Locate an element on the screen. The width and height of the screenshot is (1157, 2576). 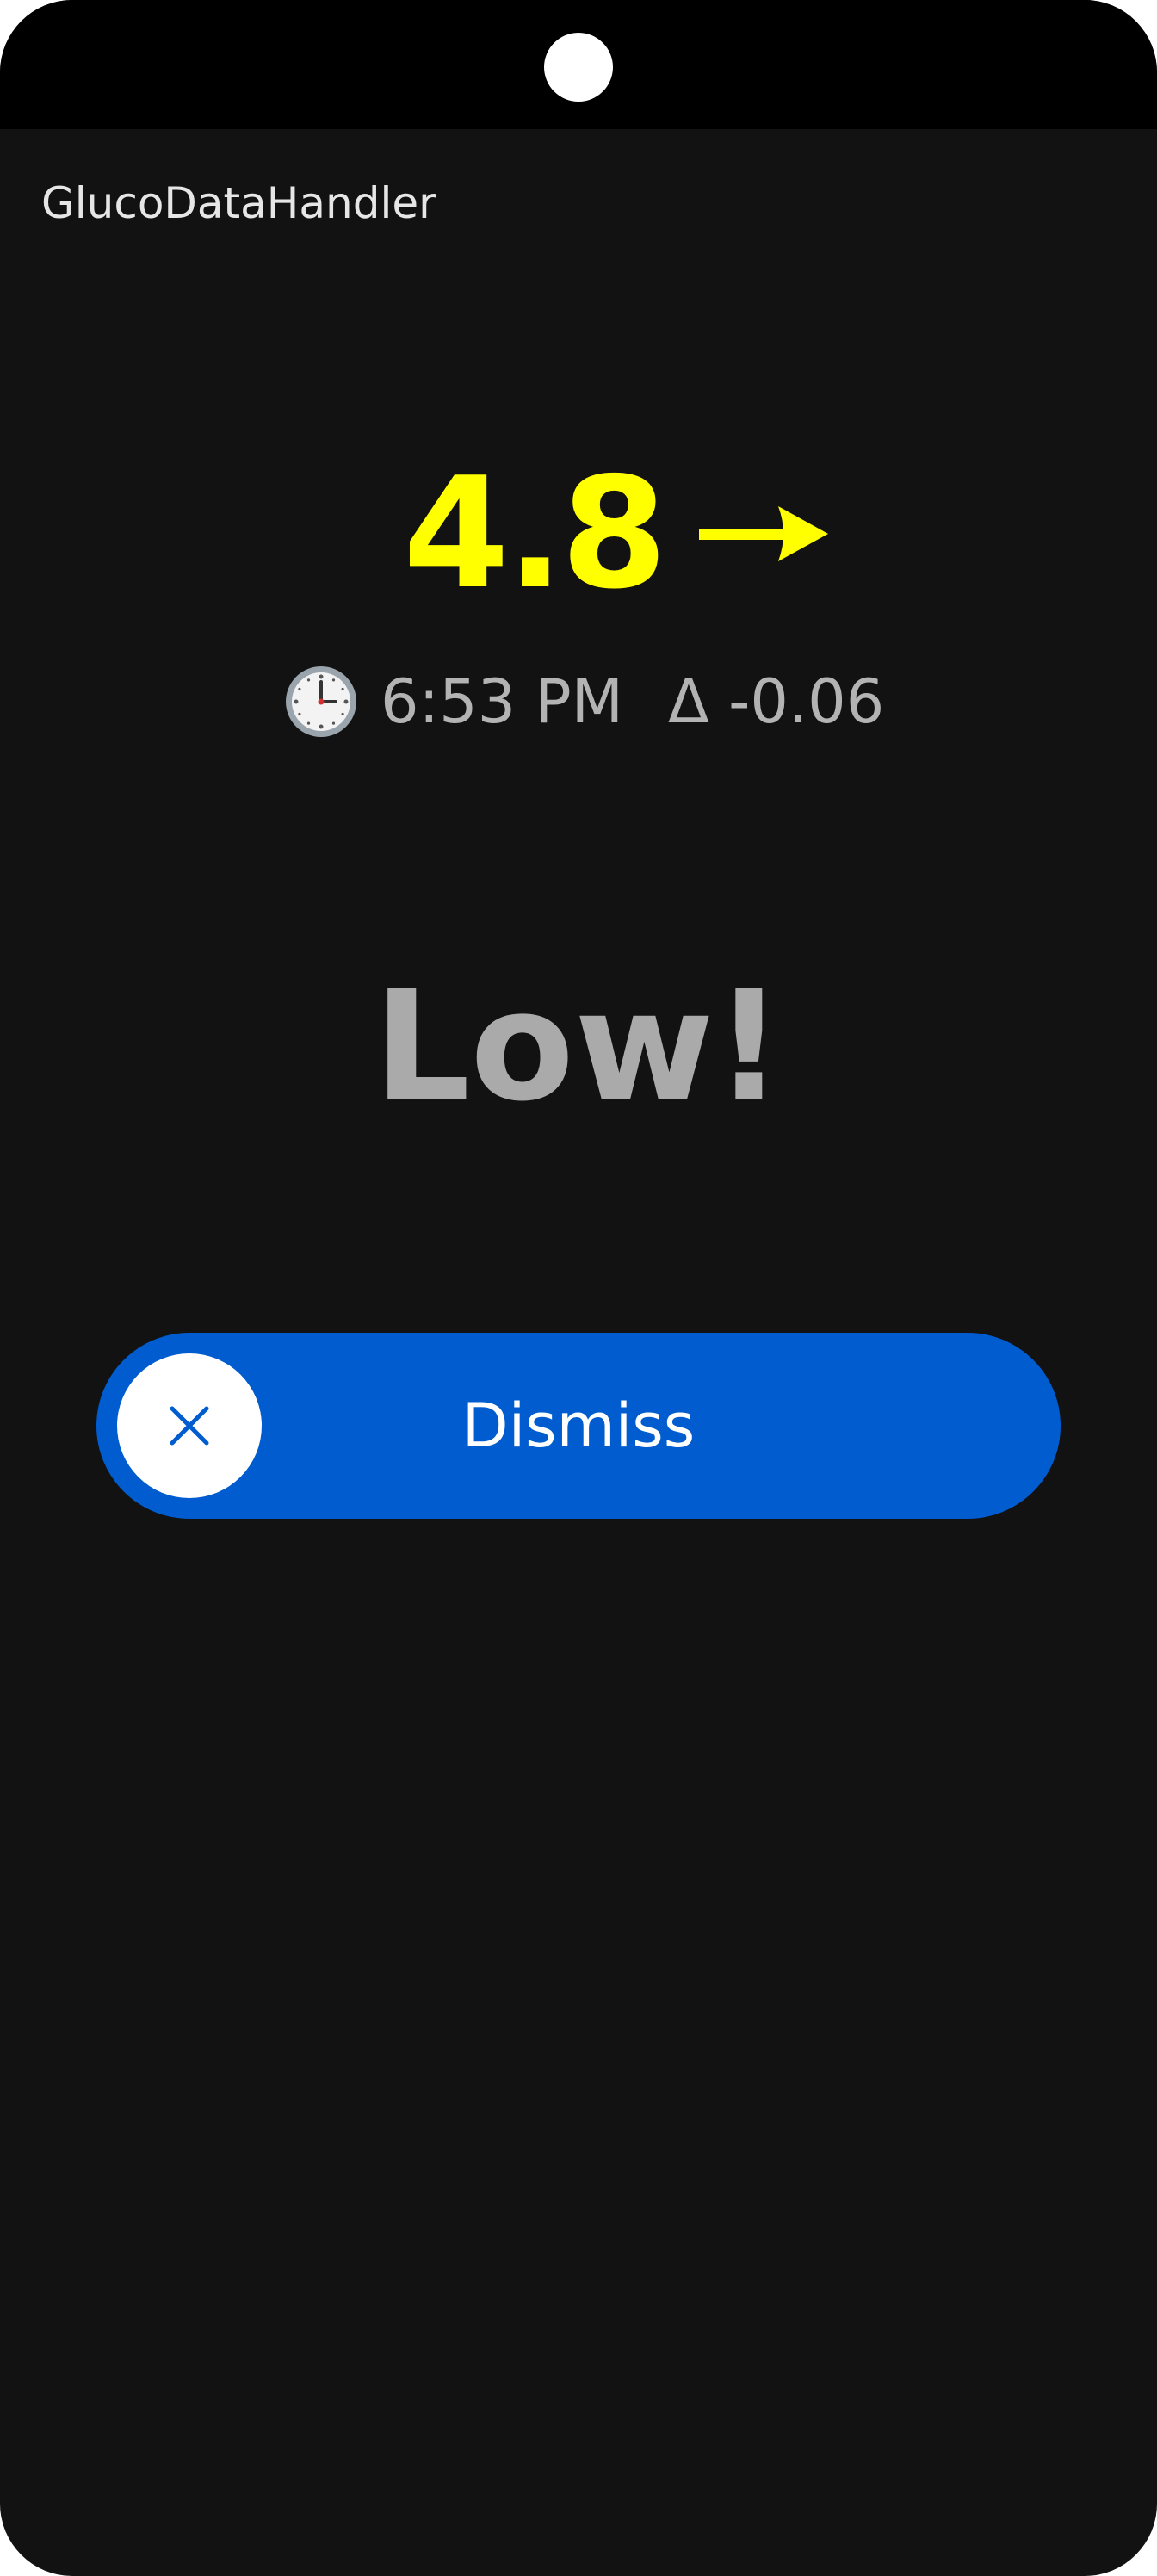
clock-icon is located at coordinates (321, 701).